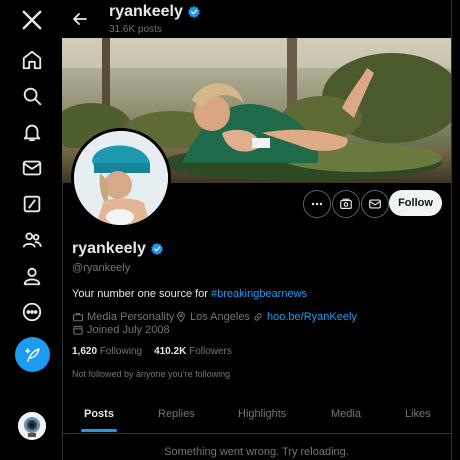 This screenshot has height=460, width=460. I want to click on following-link: 1,620 Following, so click(107, 351).